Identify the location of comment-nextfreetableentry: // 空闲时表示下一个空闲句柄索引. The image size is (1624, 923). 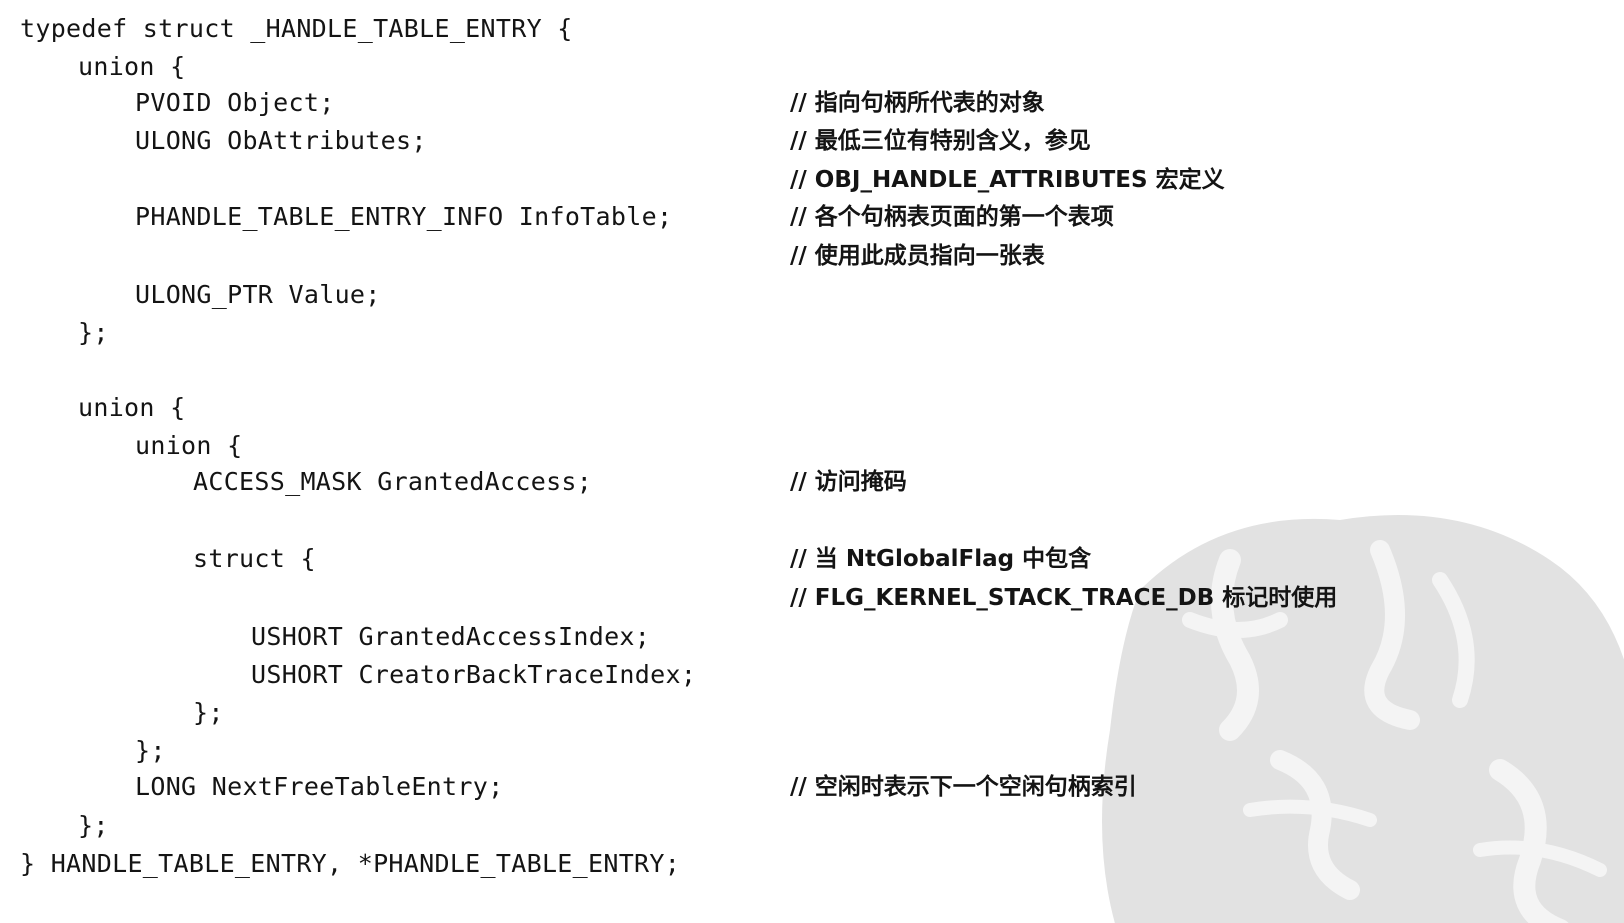
(963, 787).